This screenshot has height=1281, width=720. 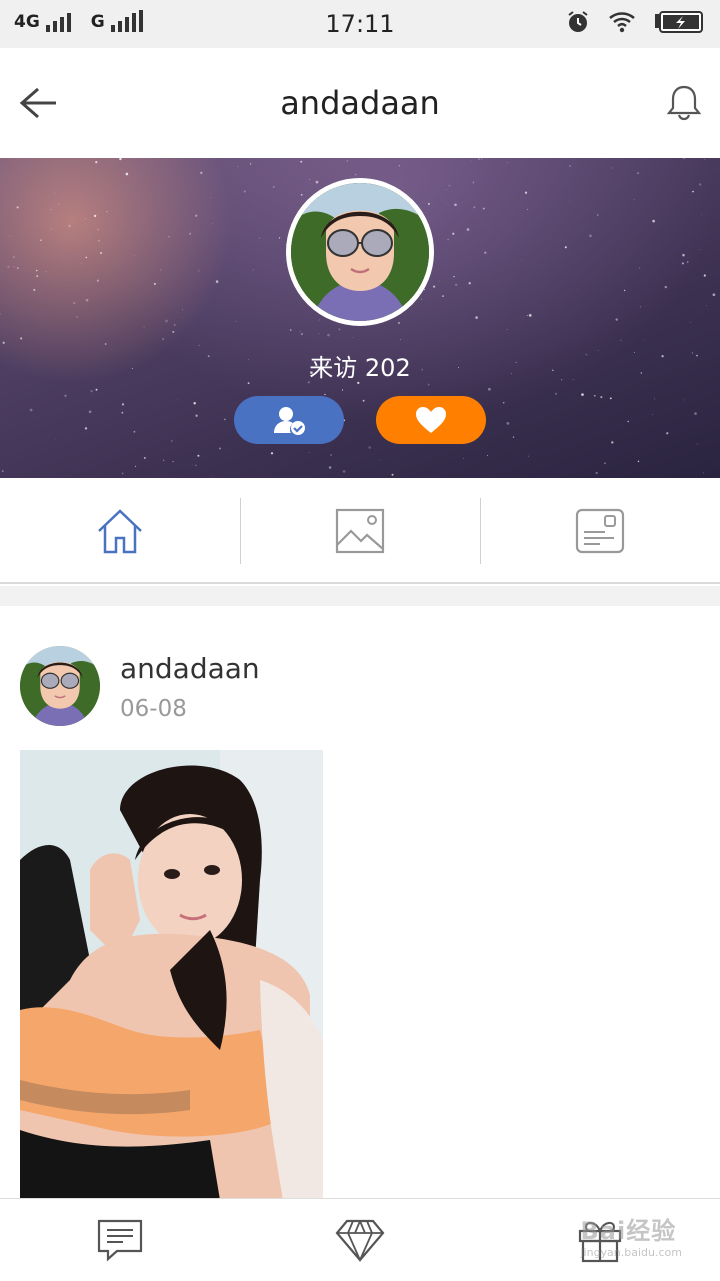 I want to click on tab-photos, so click(x=360, y=531).